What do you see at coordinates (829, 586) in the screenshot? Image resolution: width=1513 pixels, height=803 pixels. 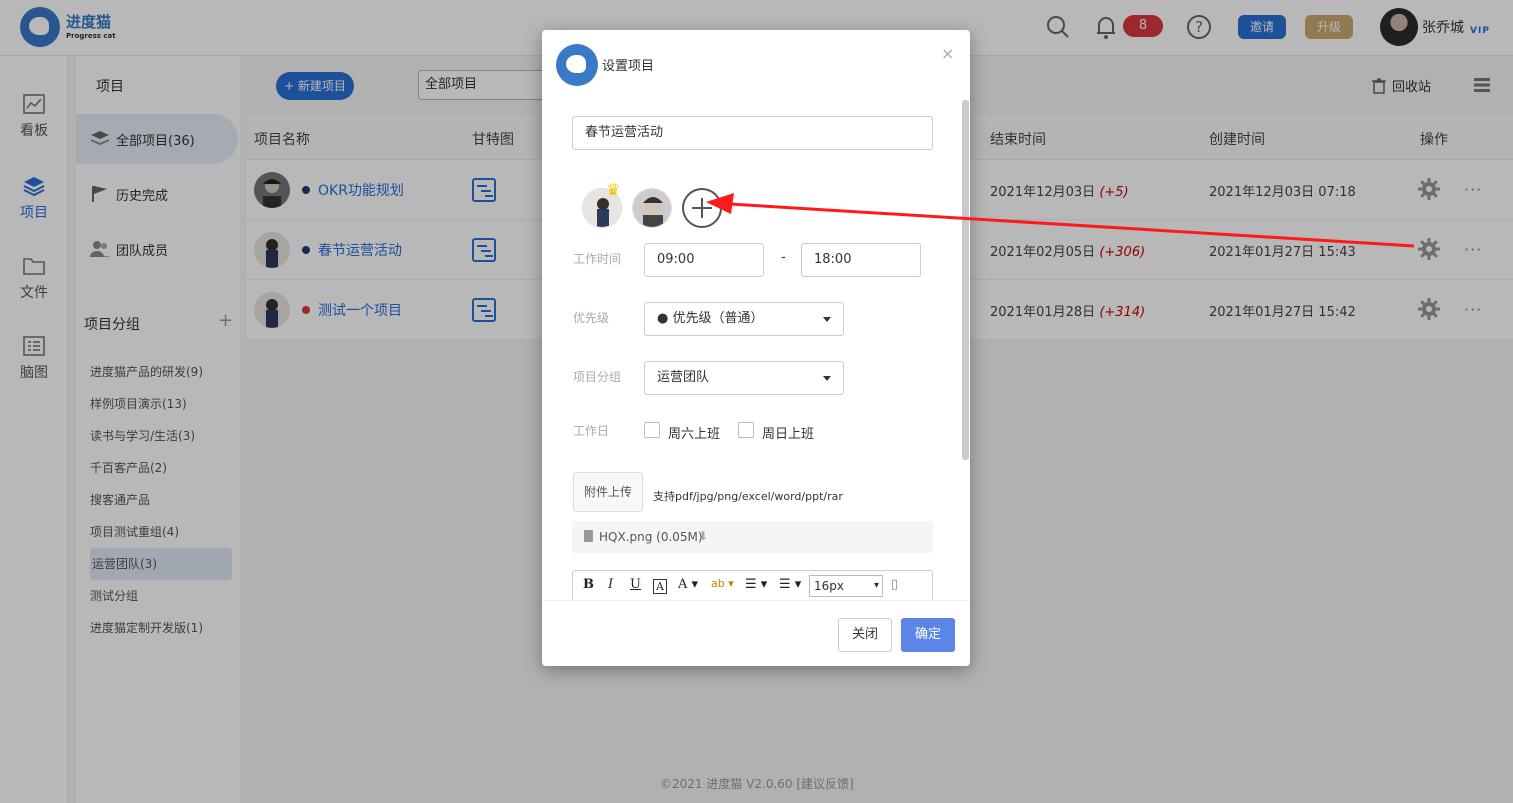 I see `font-size-value: 16px` at bounding box center [829, 586].